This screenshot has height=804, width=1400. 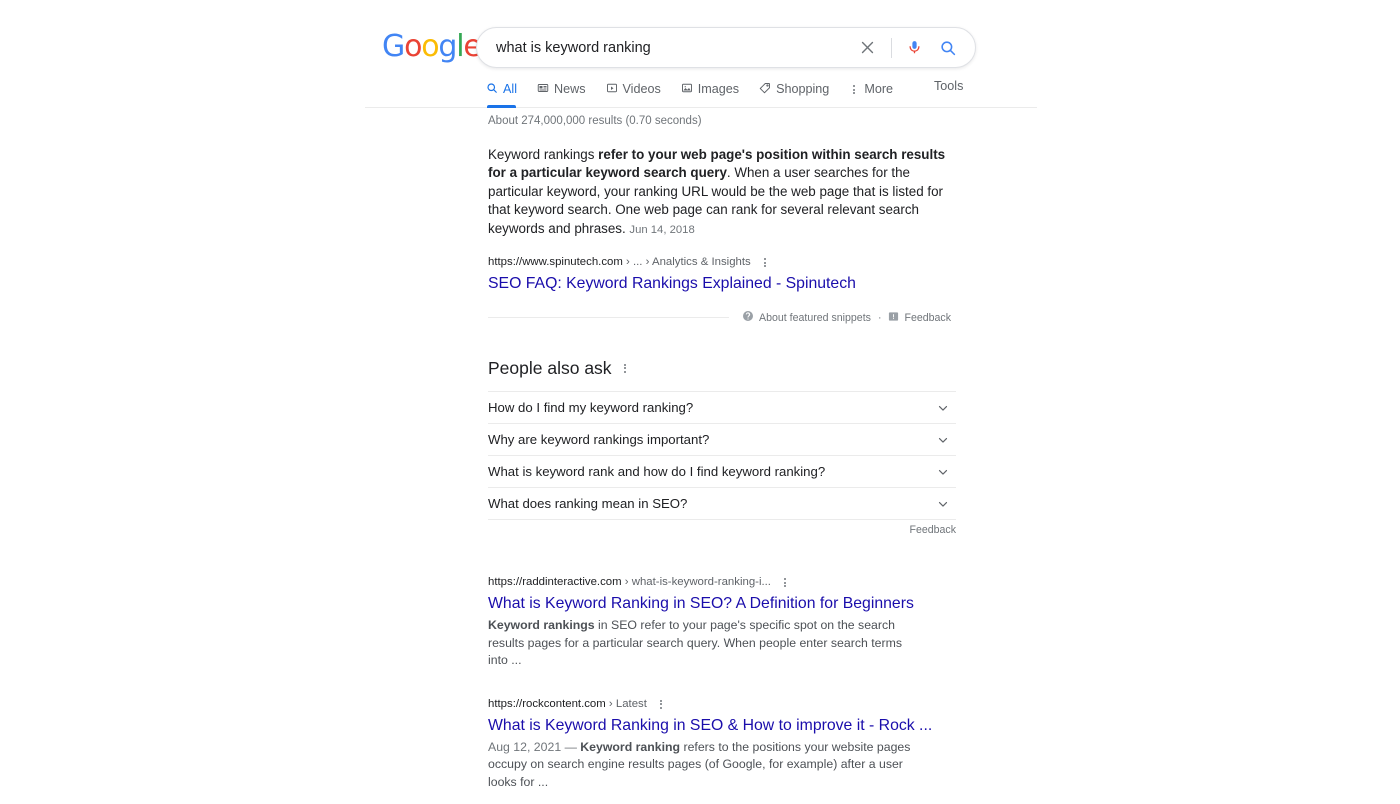 I want to click on url-breadcrumb: › ... › Analytics & Insights, so click(x=686, y=262).